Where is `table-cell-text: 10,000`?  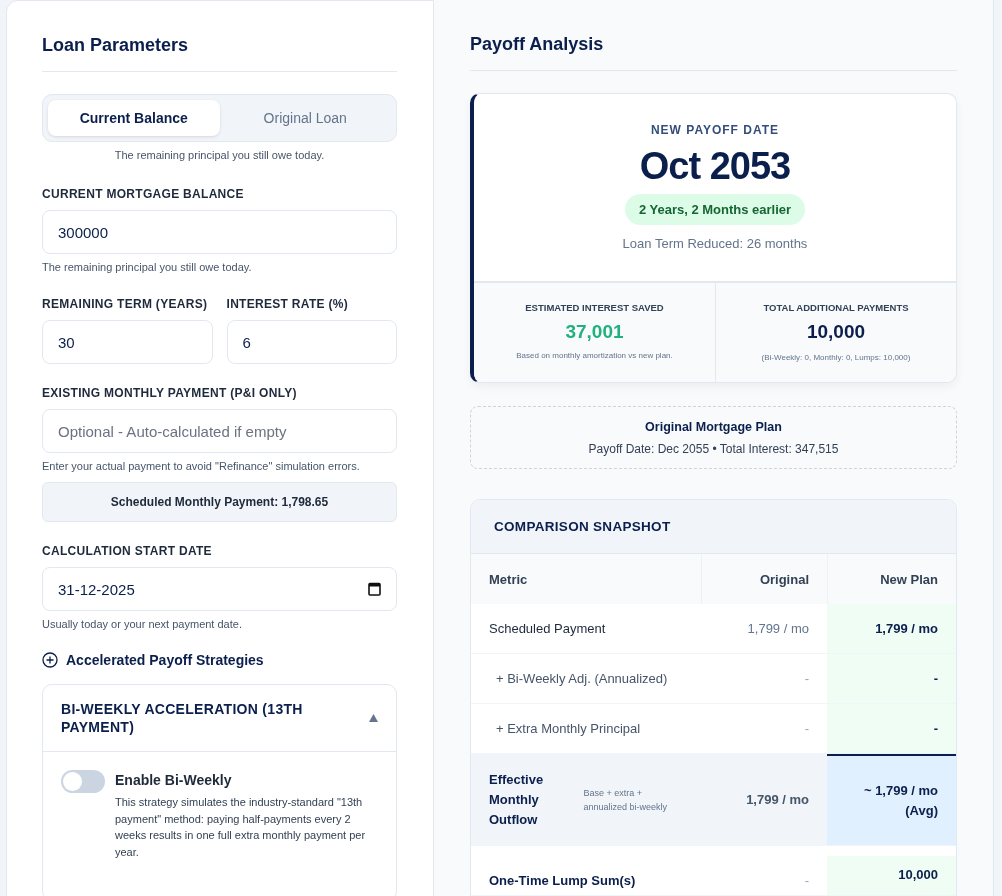 table-cell-text: 10,000 is located at coordinates (918, 875).